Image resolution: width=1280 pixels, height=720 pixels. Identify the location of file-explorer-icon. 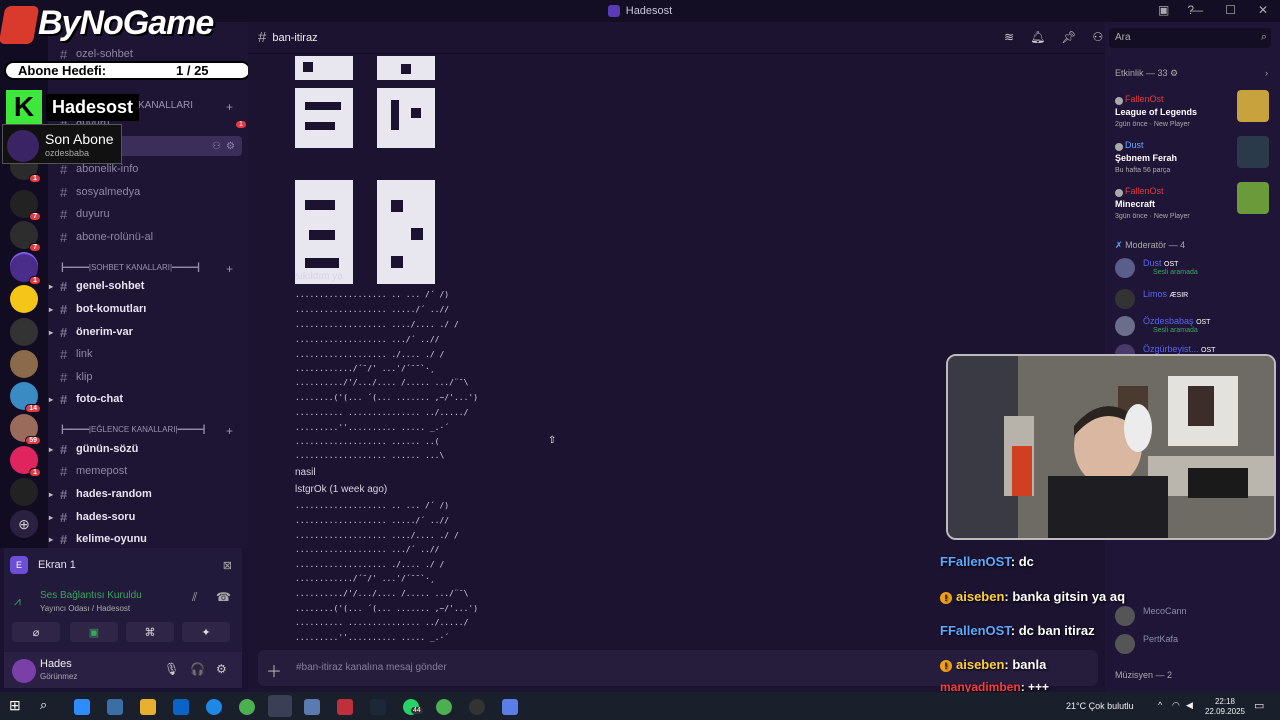
(148, 707).